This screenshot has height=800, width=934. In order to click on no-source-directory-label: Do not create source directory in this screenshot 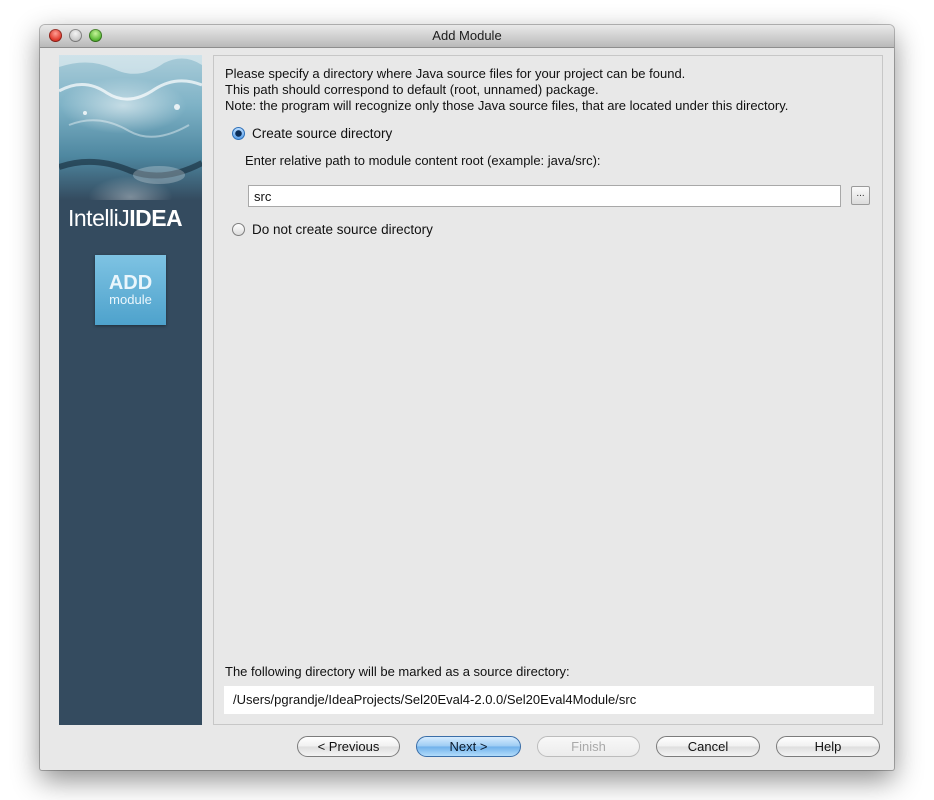, I will do `click(342, 229)`.